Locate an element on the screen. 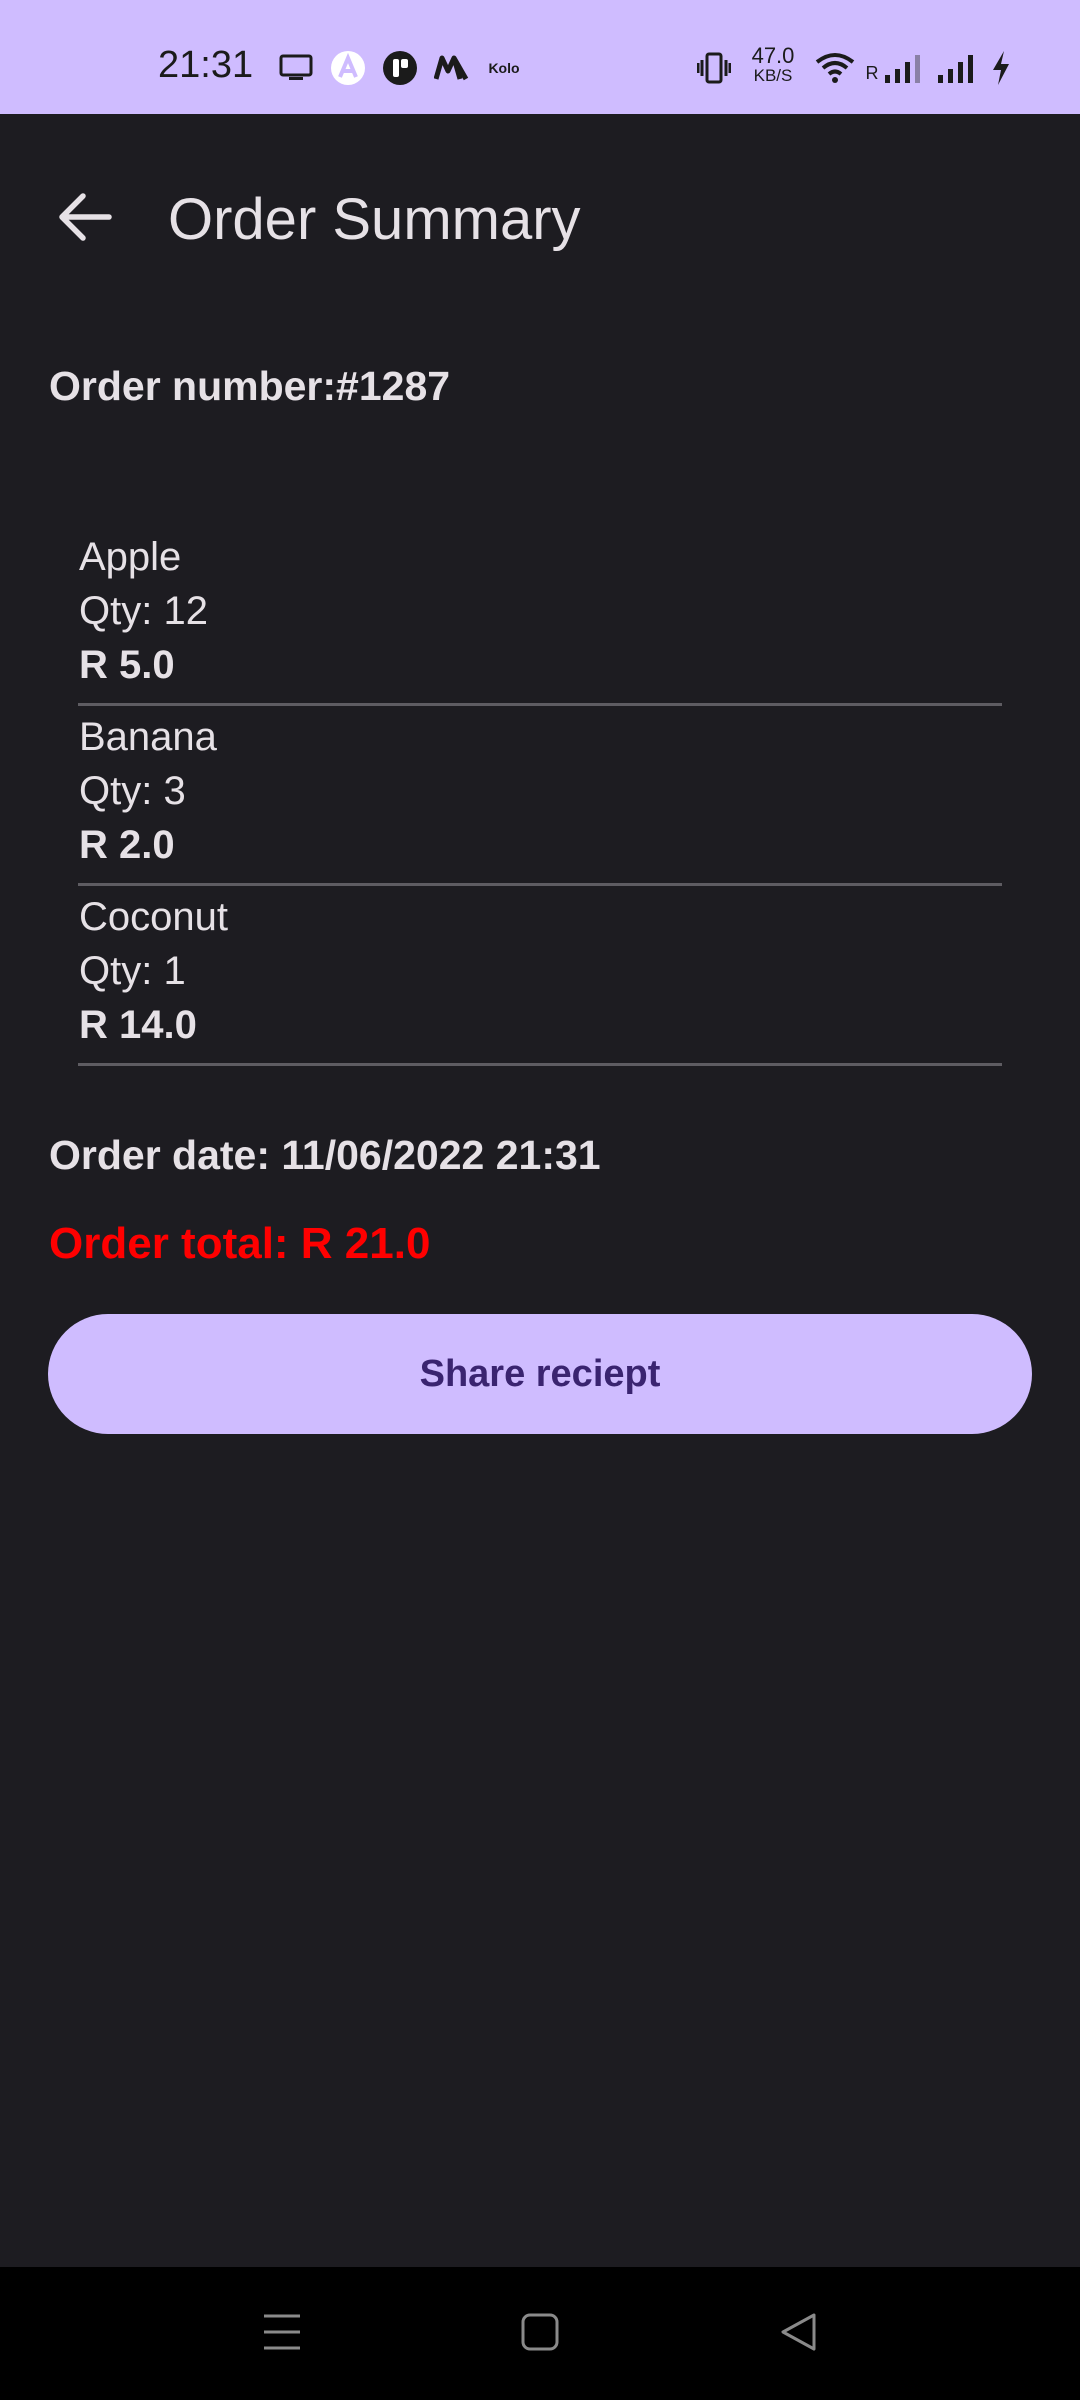 The image size is (1080, 2400). arrow-left-icon is located at coordinates (85, 219).